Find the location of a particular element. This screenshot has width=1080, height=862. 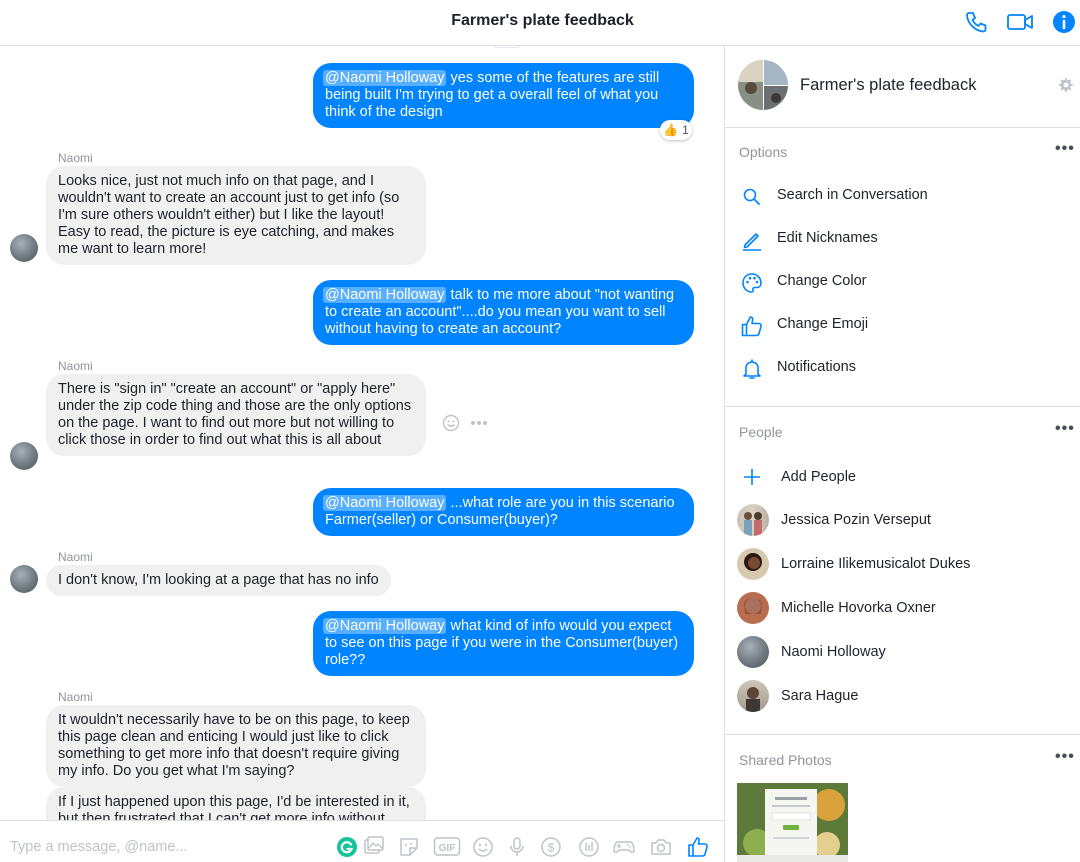

option-edit-nicknames: Edit Nicknames is located at coordinates (902, 239).